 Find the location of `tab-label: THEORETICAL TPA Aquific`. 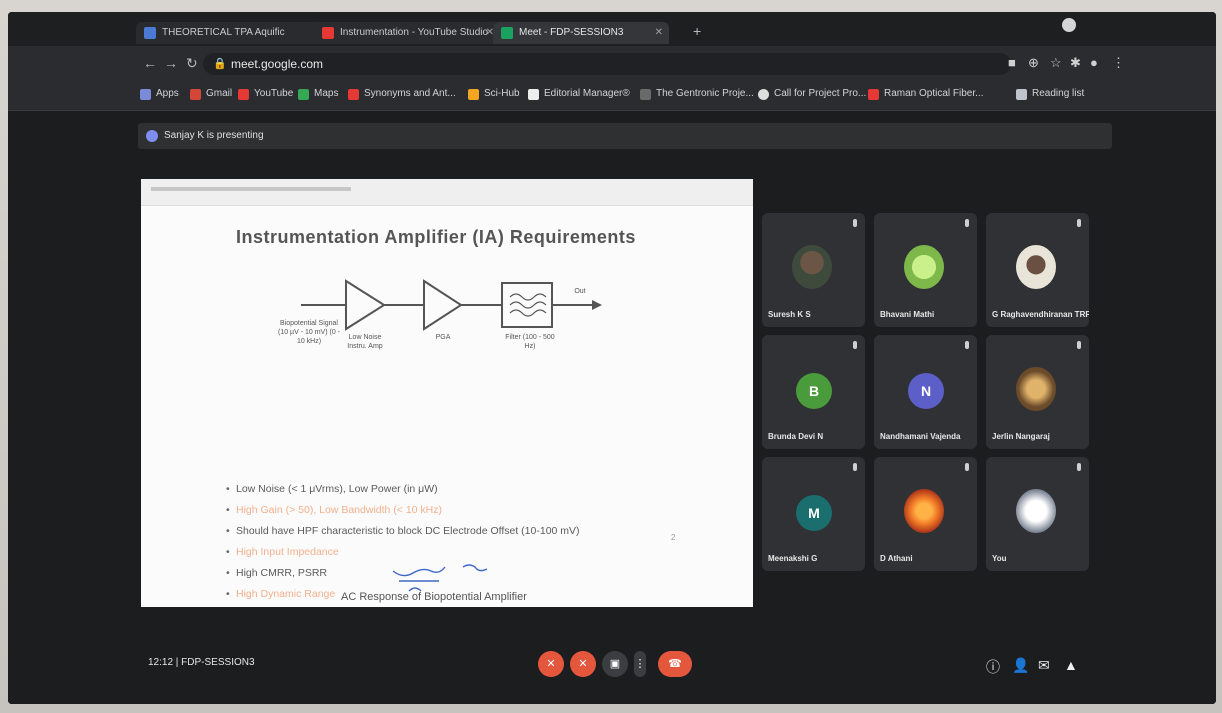

tab-label: THEORETICAL TPA Aquific is located at coordinates (223, 32).